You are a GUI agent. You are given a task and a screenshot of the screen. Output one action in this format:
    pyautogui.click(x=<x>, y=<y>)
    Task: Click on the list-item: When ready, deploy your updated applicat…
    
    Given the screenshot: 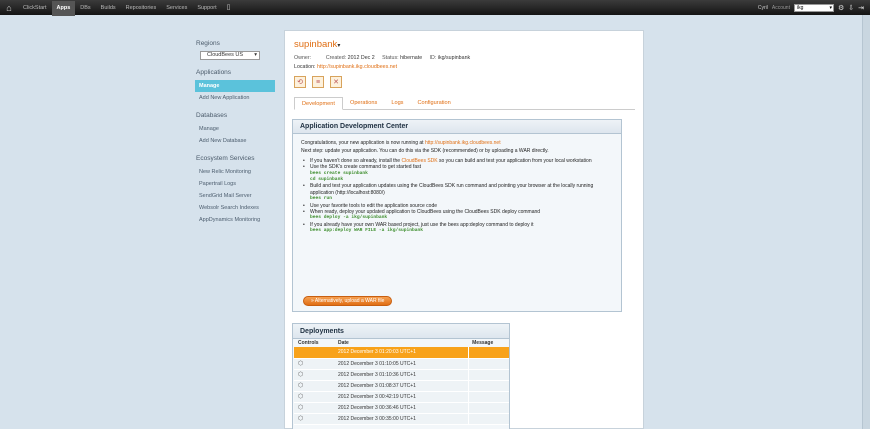 What is the action you would take?
    pyautogui.click(x=457, y=215)
    